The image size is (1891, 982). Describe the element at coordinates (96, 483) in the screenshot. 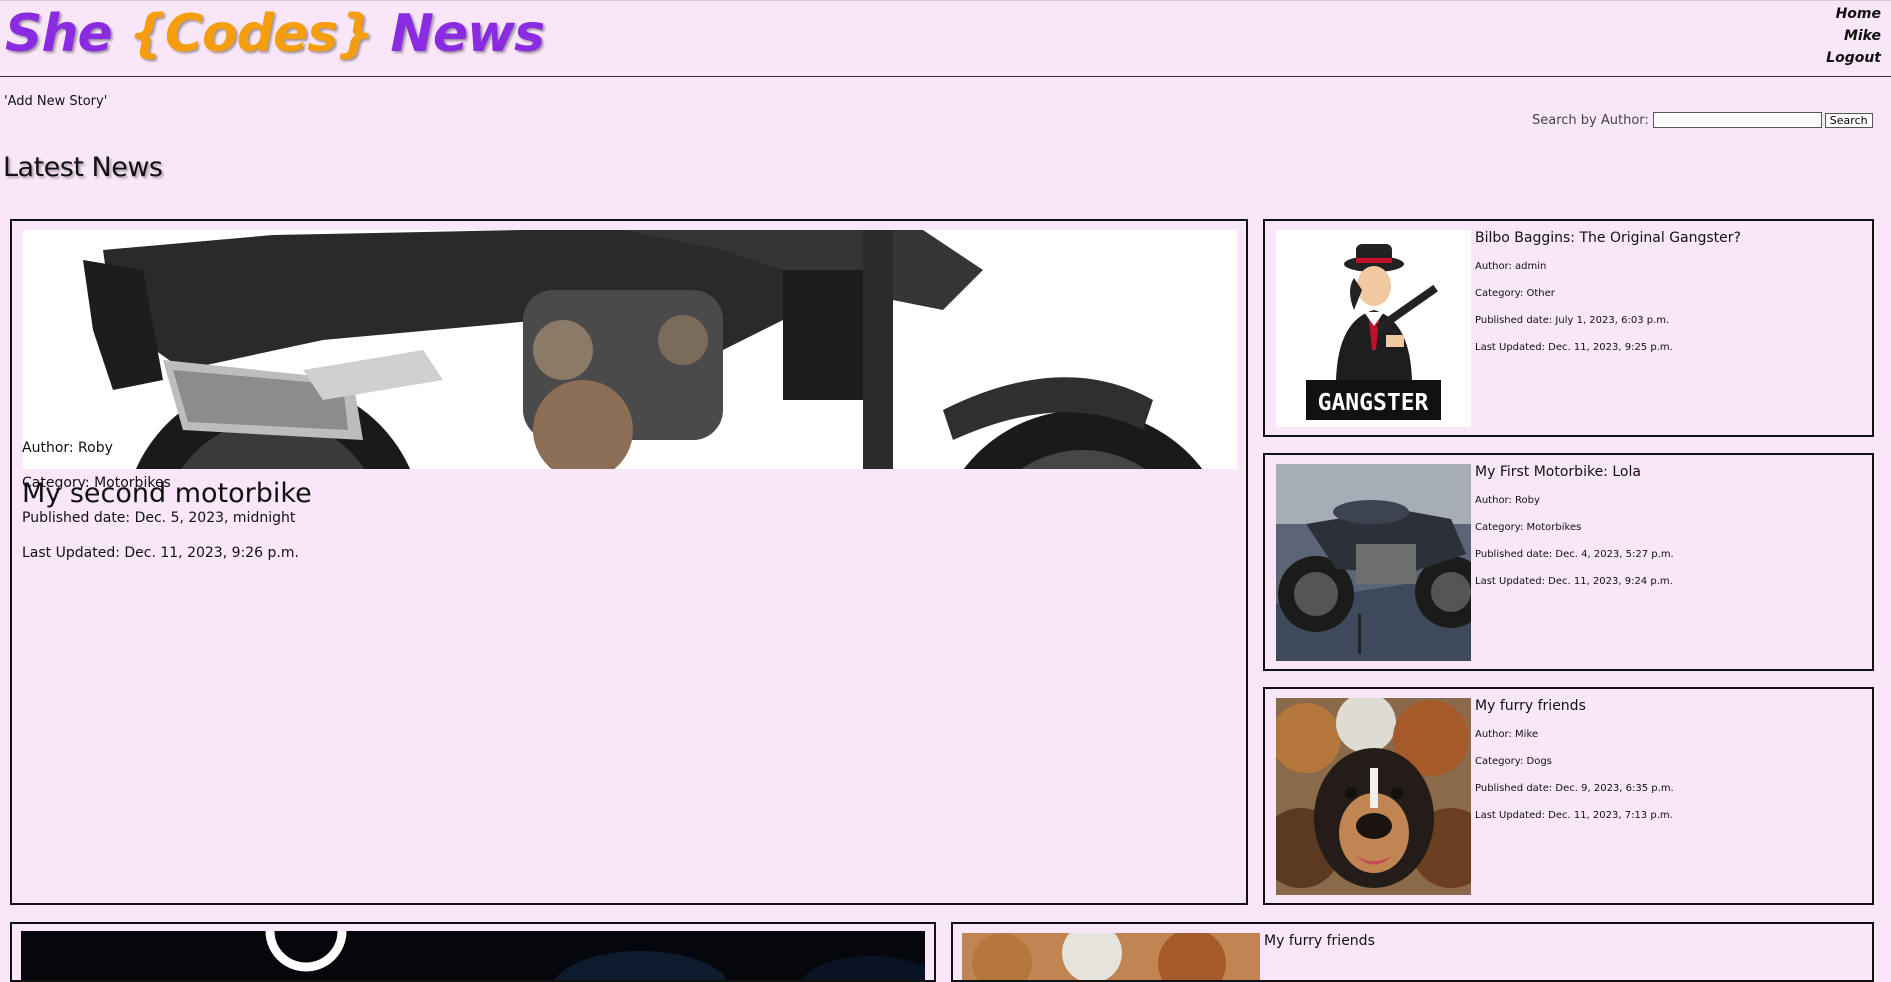

I see `featured-story-category: Category: Motorbikes` at that location.